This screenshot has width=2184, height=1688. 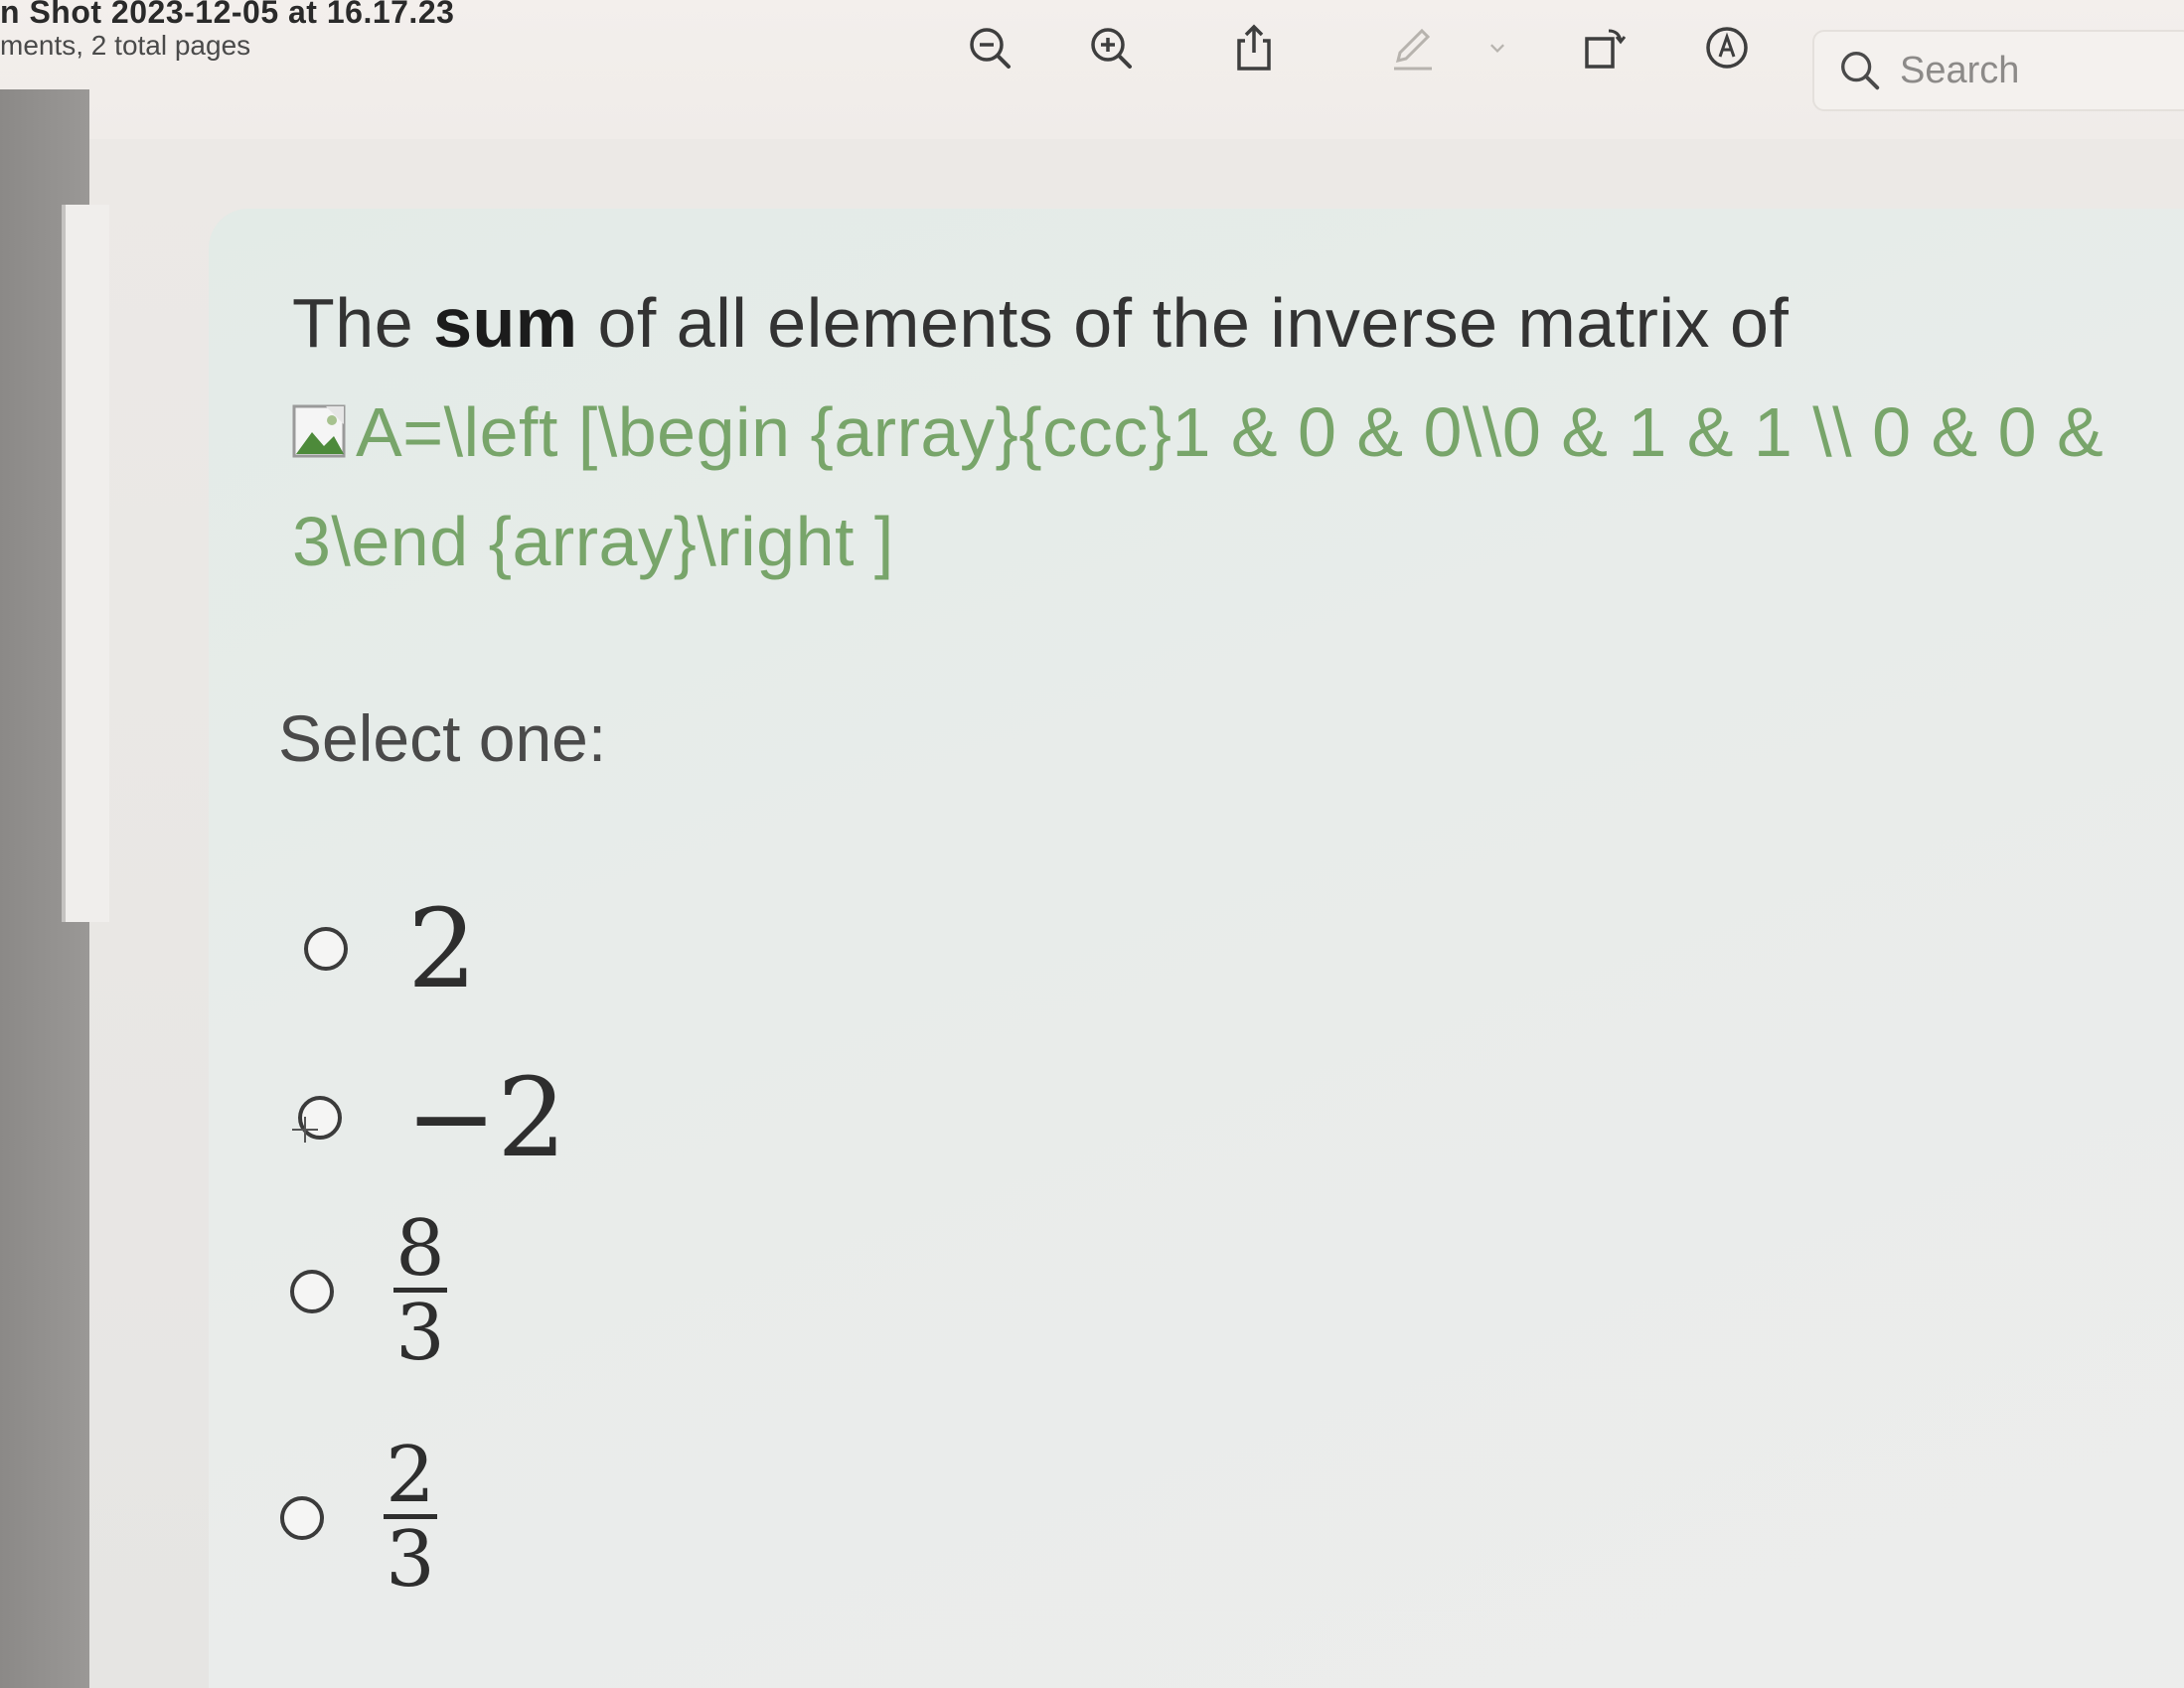 What do you see at coordinates (1183, 323) in the screenshot?
I see `question-suffix: of all elements of the inverse matrix of` at bounding box center [1183, 323].